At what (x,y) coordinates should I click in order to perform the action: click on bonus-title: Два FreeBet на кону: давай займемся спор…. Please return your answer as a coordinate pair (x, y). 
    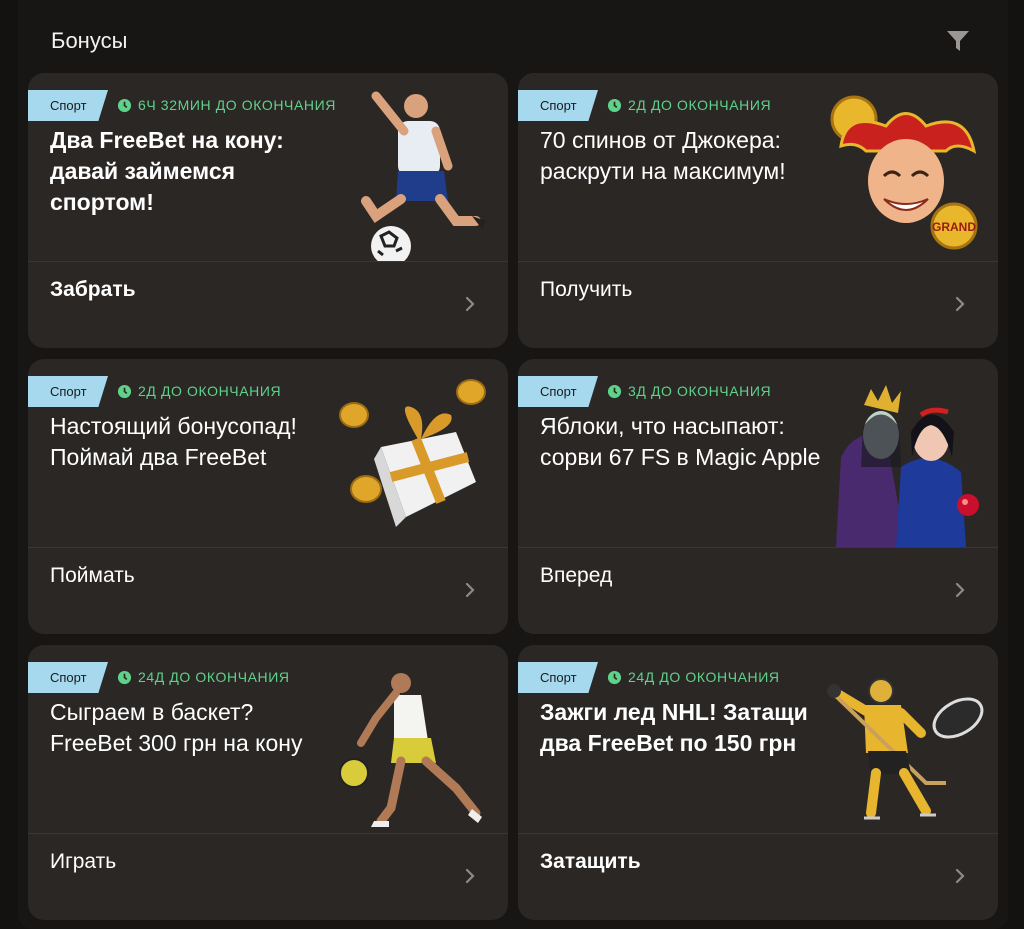
    Looking at the image, I should click on (167, 171).